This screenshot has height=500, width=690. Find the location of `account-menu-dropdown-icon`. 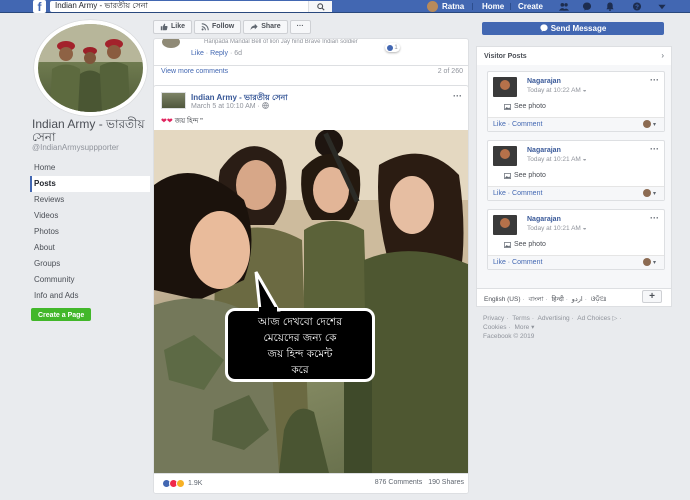

account-menu-dropdown-icon is located at coordinates (662, 6).